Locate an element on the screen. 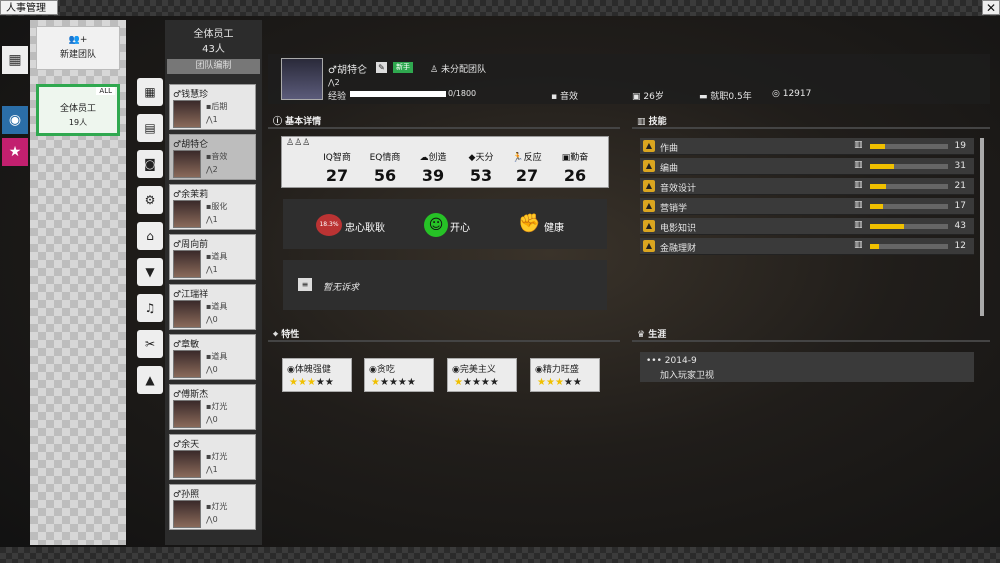  skill-value: 21 is located at coordinates (960, 186).